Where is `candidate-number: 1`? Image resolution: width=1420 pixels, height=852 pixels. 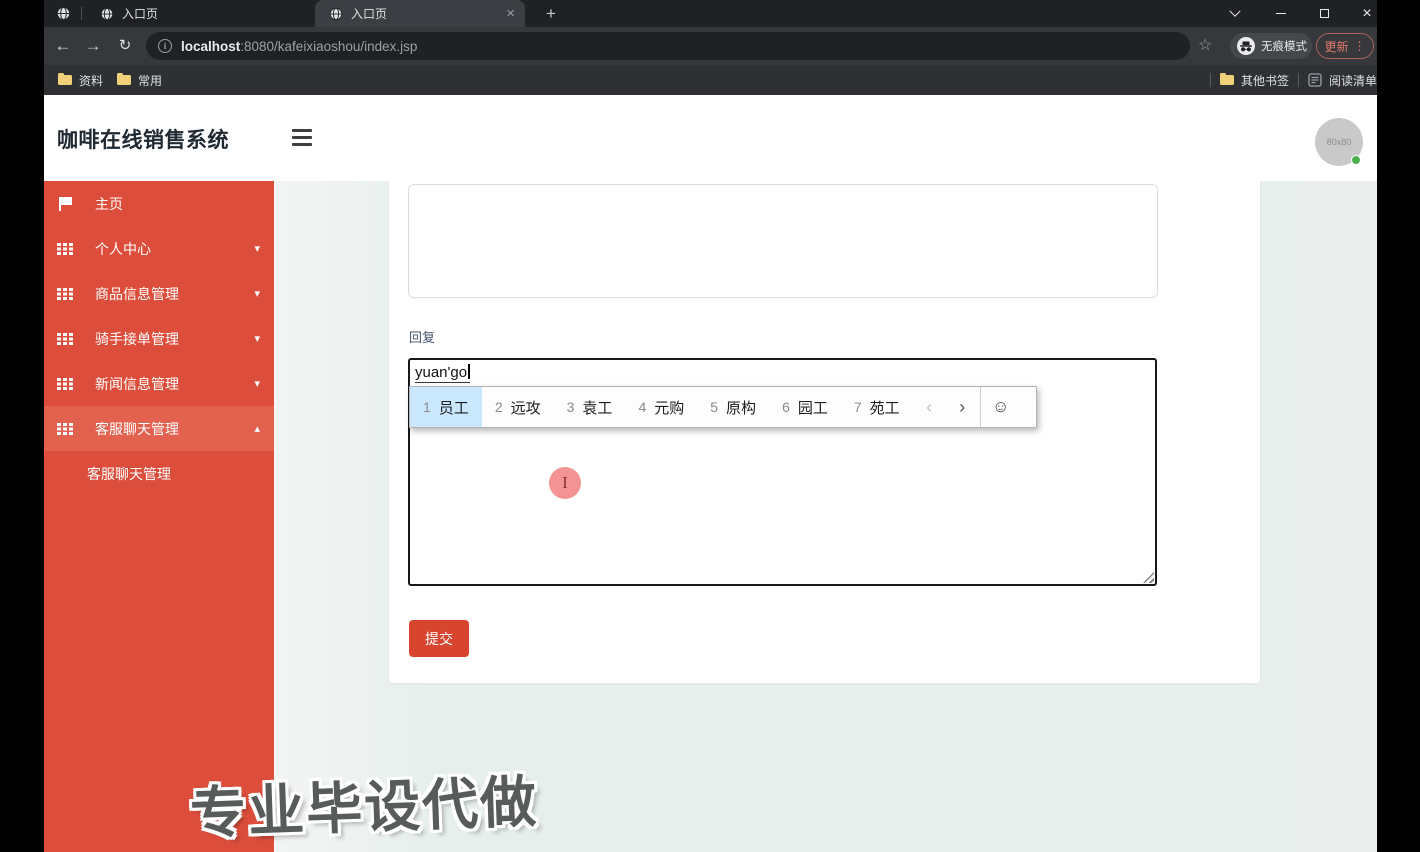 candidate-number: 1 is located at coordinates (427, 407).